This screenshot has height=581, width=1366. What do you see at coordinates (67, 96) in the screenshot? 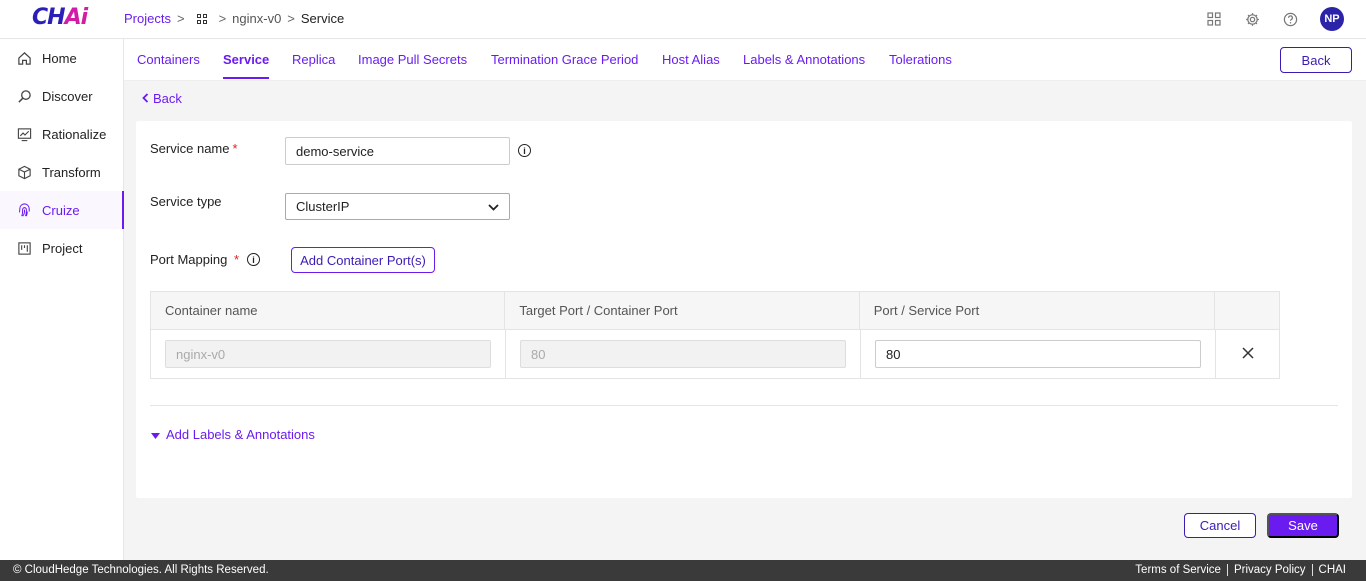
I see `sidebar-item-label: Discover` at bounding box center [67, 96].